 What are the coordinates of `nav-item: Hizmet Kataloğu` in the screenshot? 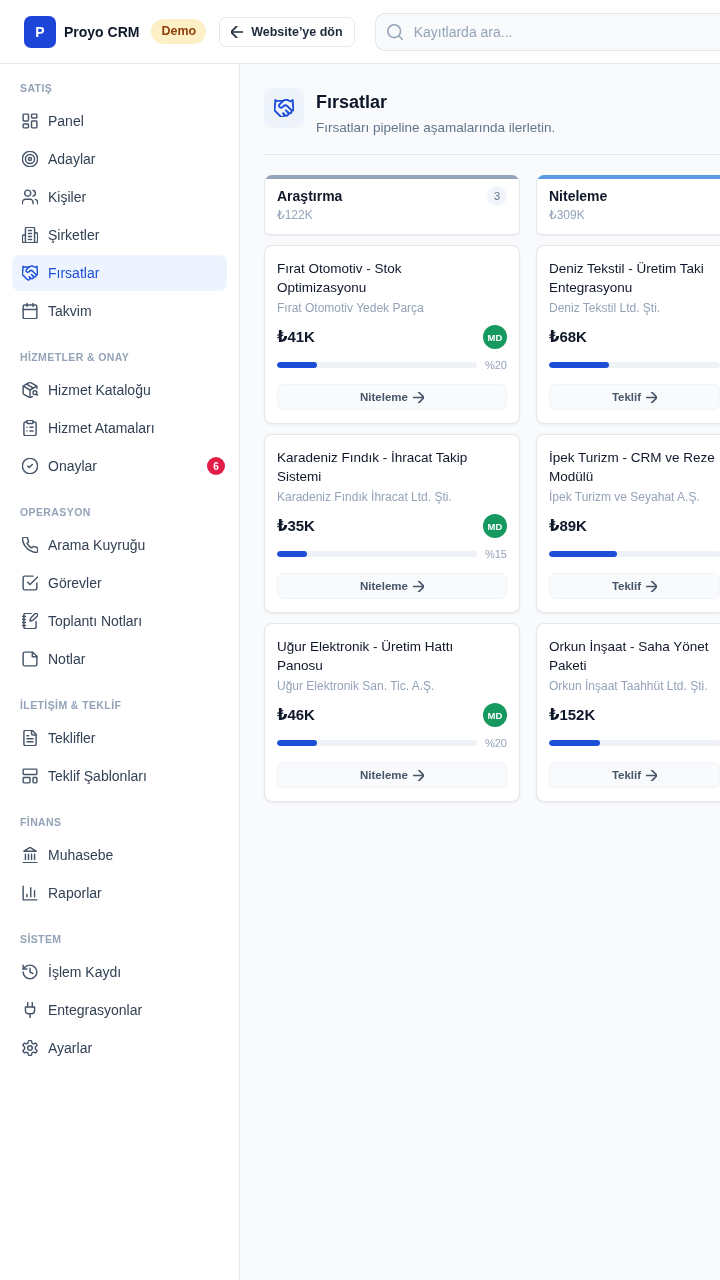 It's located at (119, 390).